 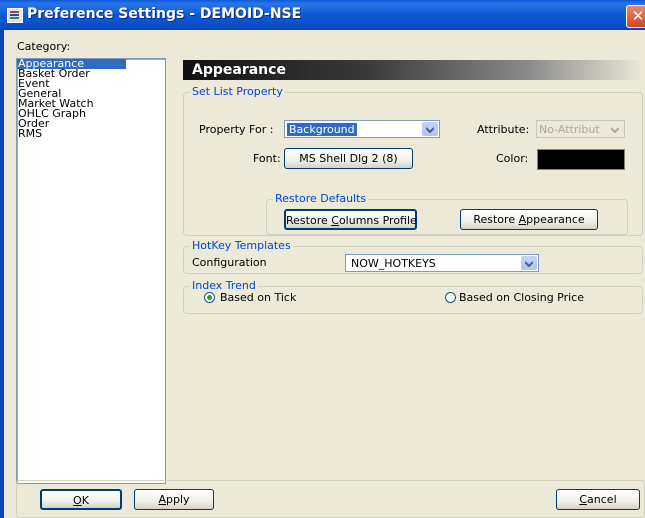 What do you see at coordinates (15, 15) in the screenshot?
I see `app-icon` at bounding box center [15, 15].